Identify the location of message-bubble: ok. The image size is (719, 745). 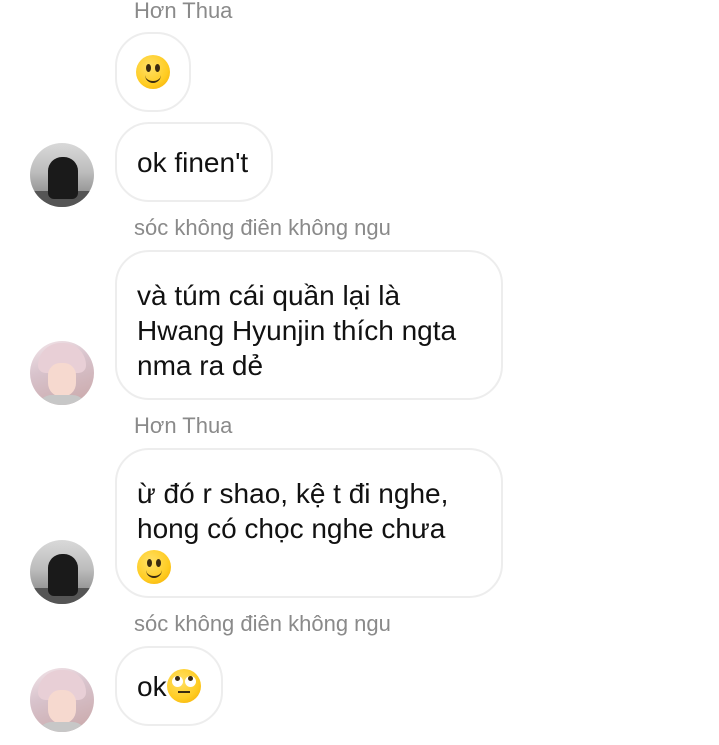
(169, 686).